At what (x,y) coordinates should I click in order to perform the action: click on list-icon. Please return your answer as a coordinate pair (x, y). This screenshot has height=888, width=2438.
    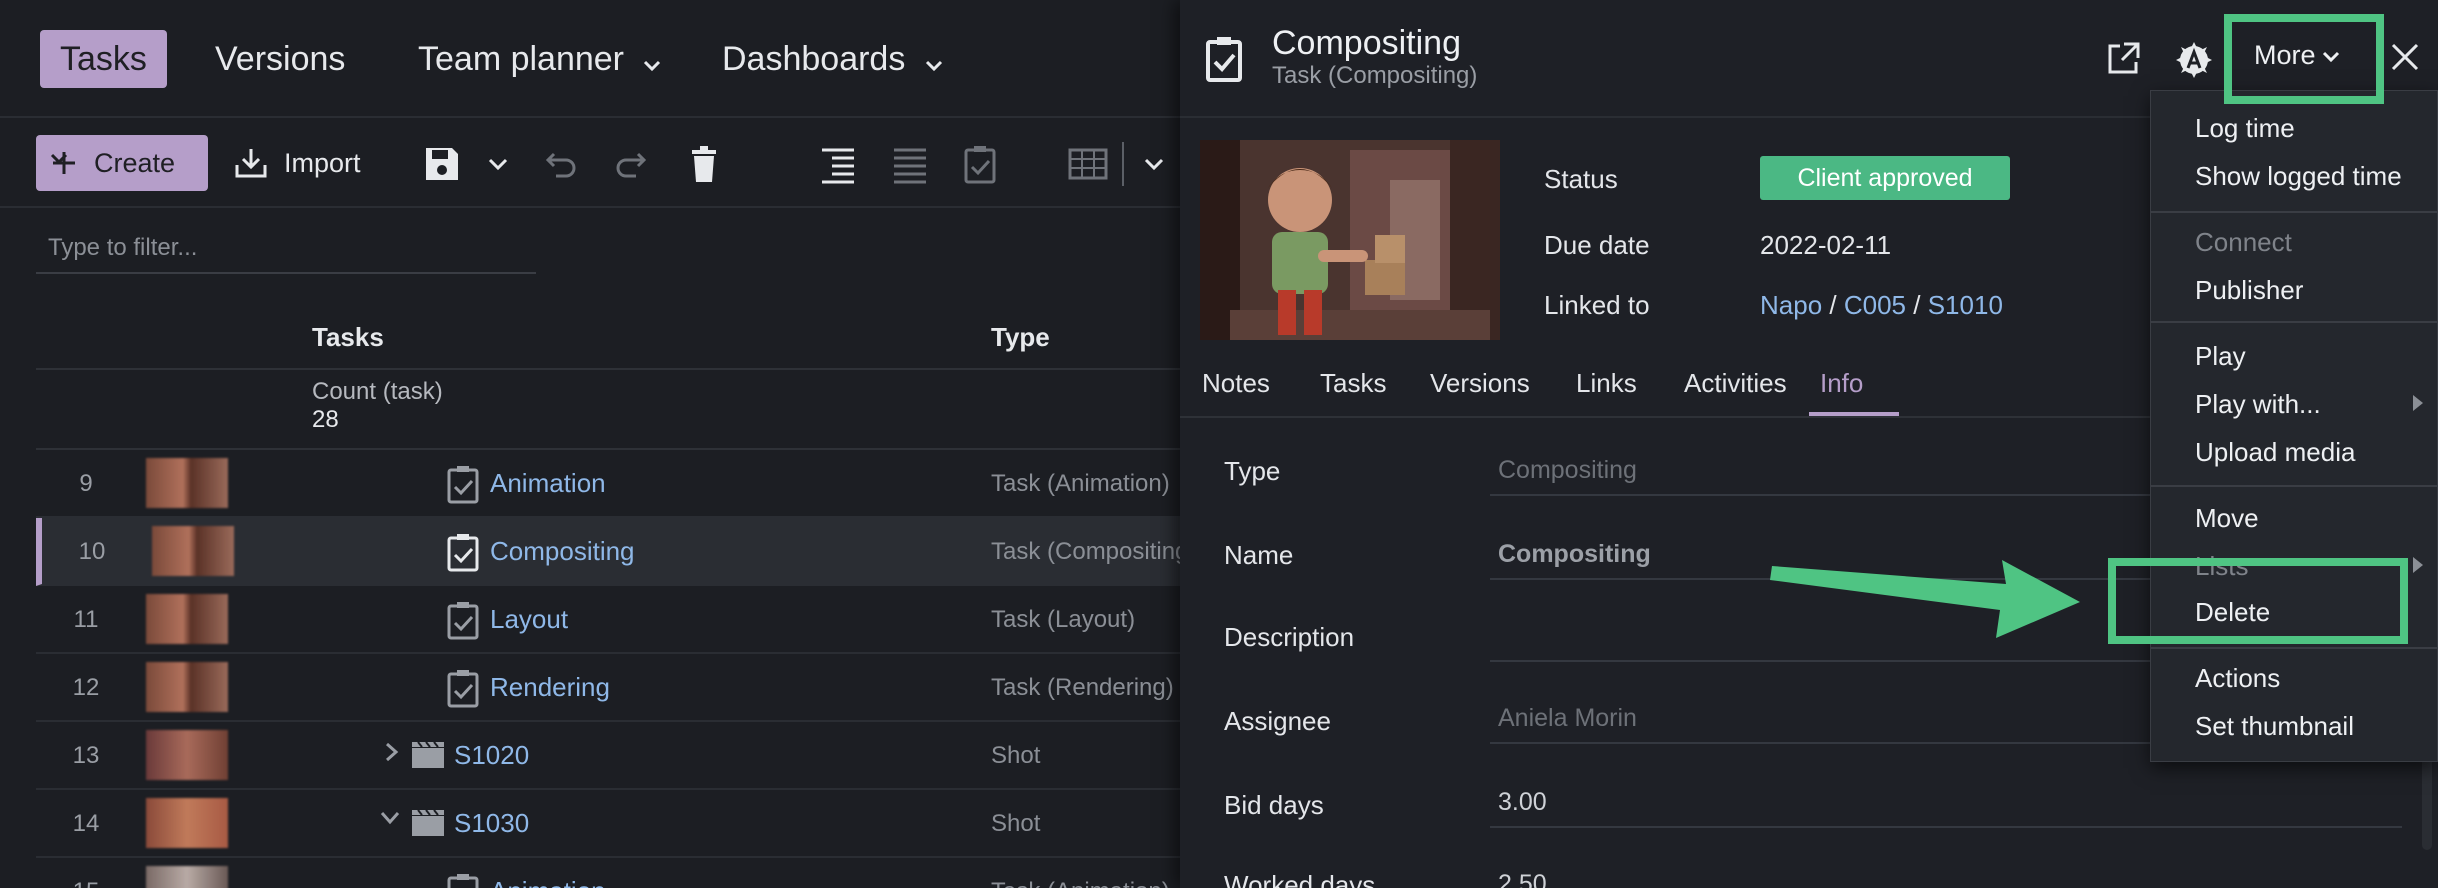
    Looking at the image, I should click on (910, 164).